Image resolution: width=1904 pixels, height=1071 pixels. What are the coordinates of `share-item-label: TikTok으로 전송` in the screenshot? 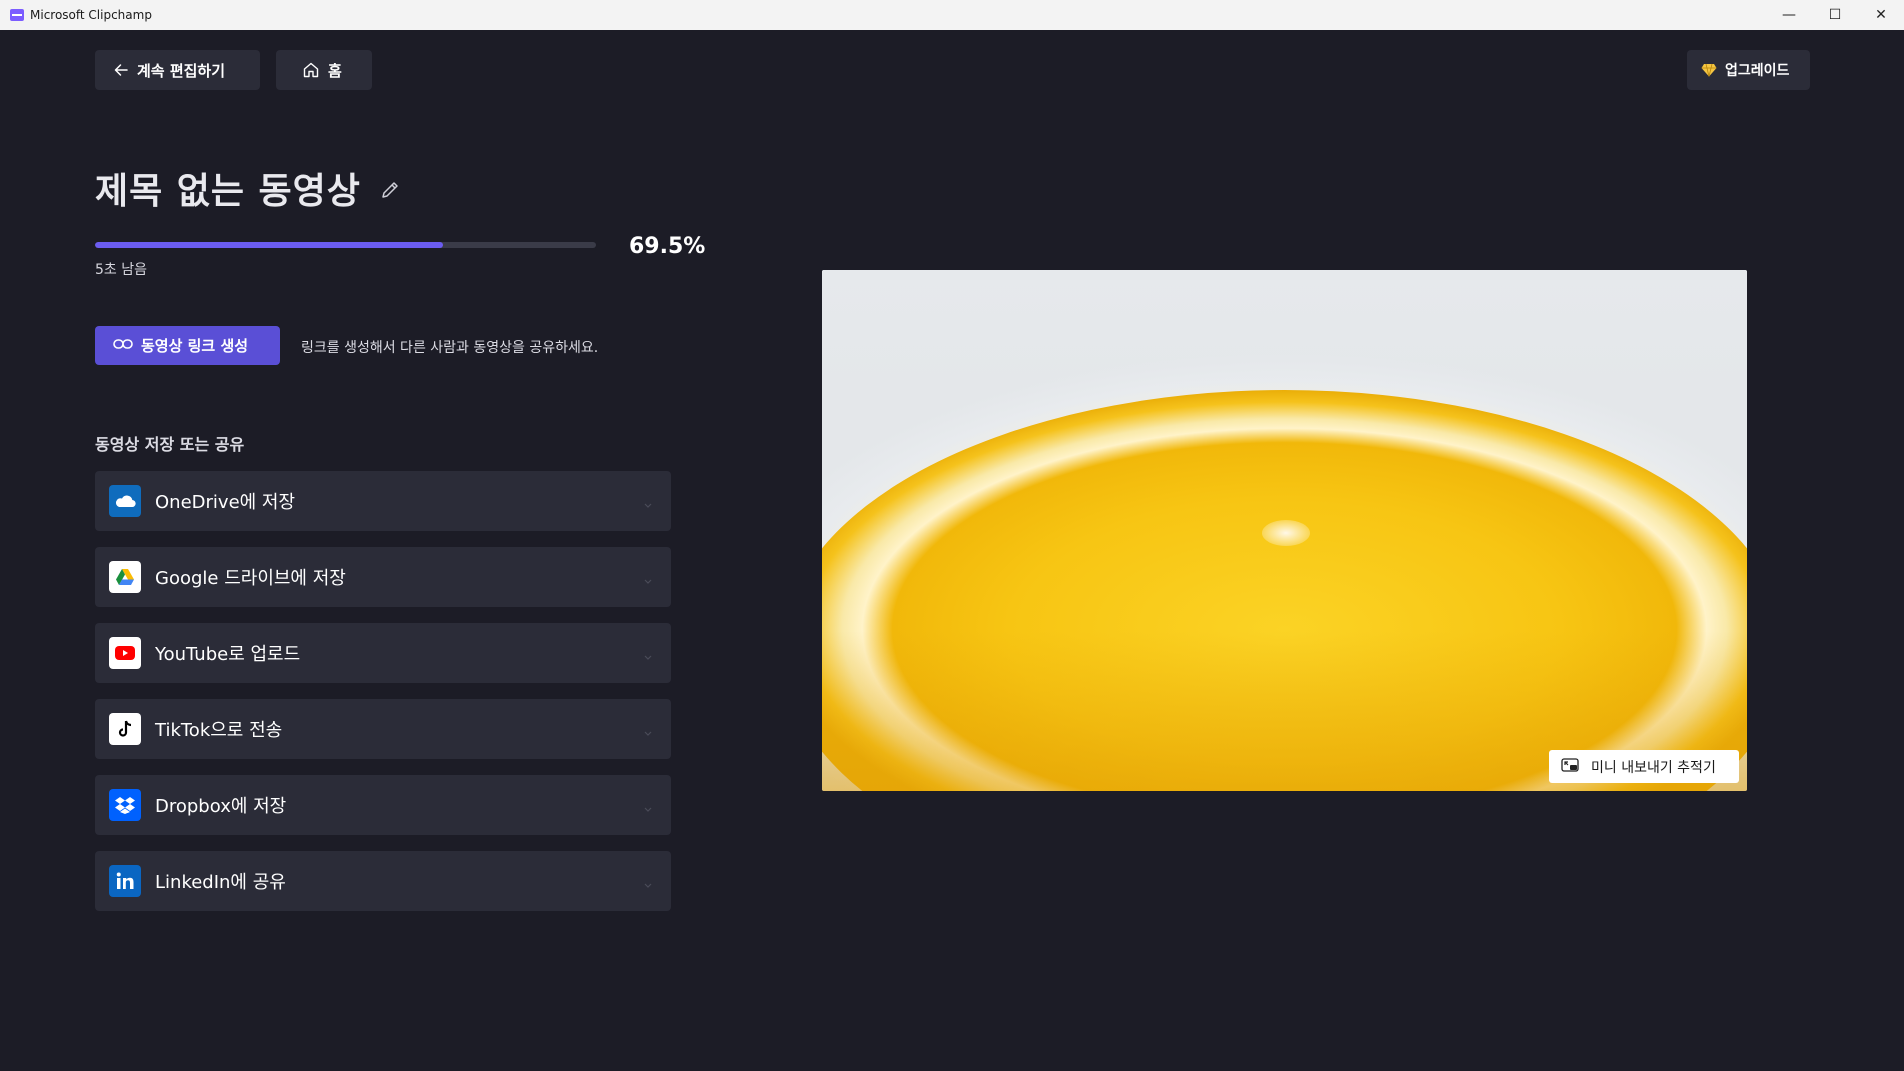 It's located at (219, 730).